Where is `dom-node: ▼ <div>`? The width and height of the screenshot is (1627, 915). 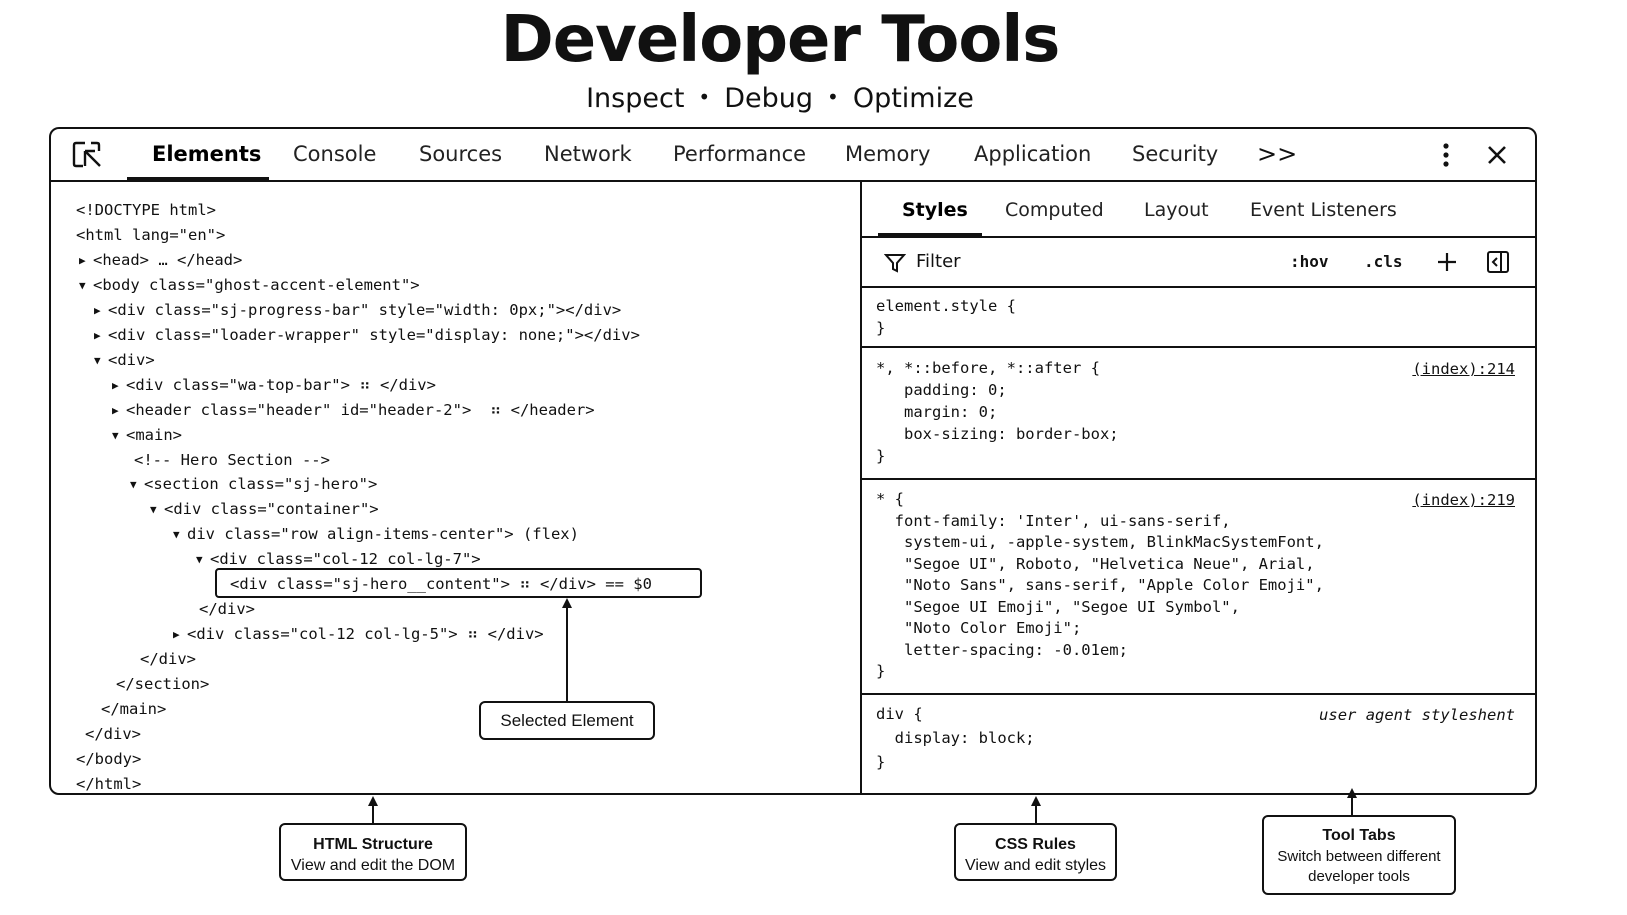 dom-node: ▼ <div> is located at coordinates (124, 361).